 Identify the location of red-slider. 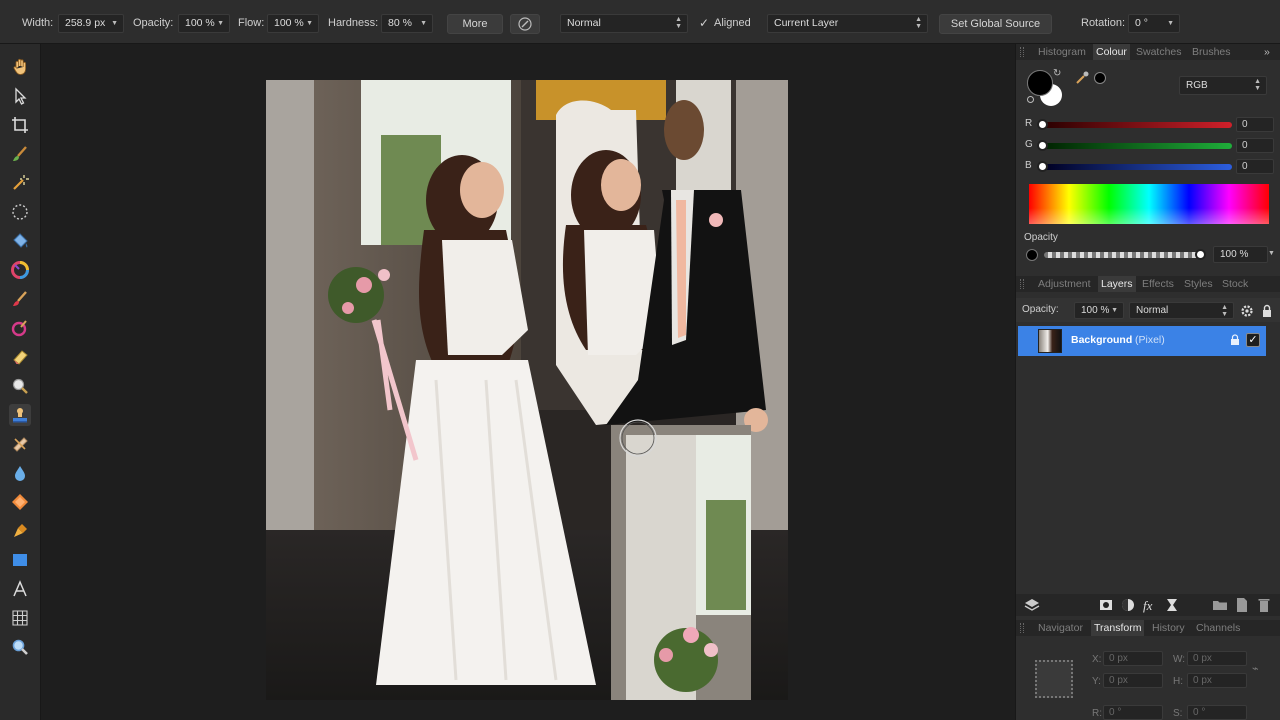
(1138, 125).